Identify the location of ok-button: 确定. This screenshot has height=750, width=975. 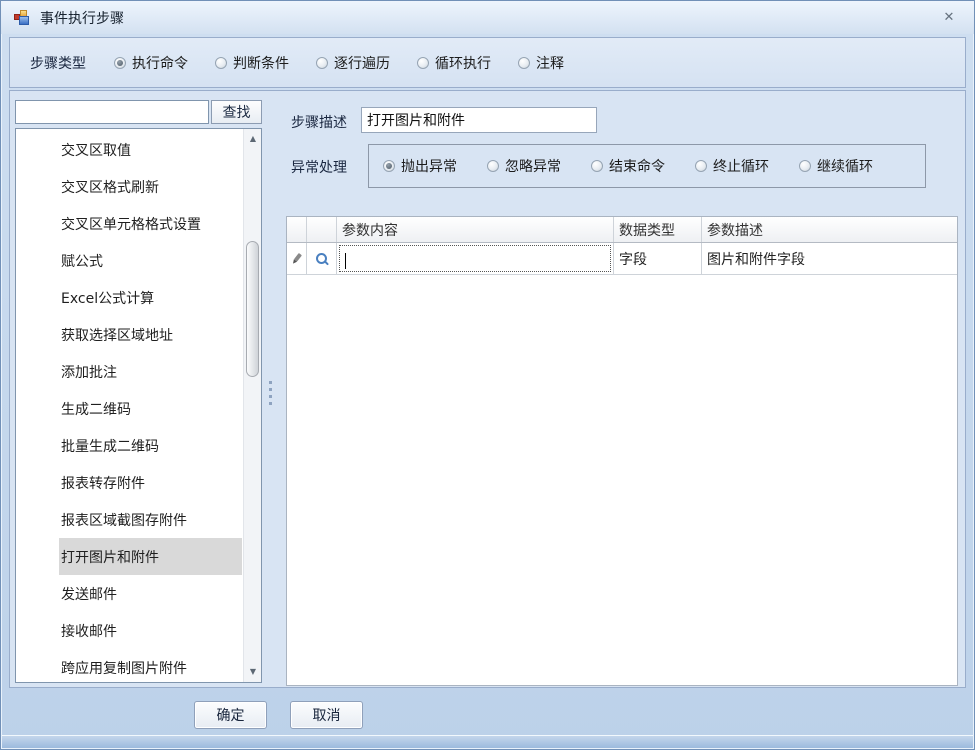
(230, 715).